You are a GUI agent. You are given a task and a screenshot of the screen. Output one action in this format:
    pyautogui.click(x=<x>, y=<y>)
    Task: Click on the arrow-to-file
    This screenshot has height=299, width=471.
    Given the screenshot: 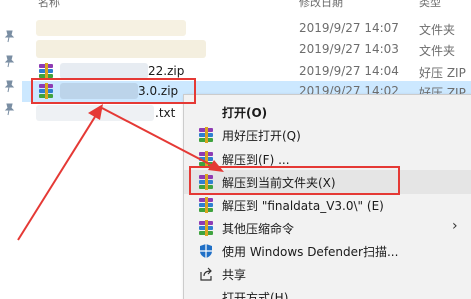 What is the action you would take?
    pyautogui.click(x=60, y=172)
    